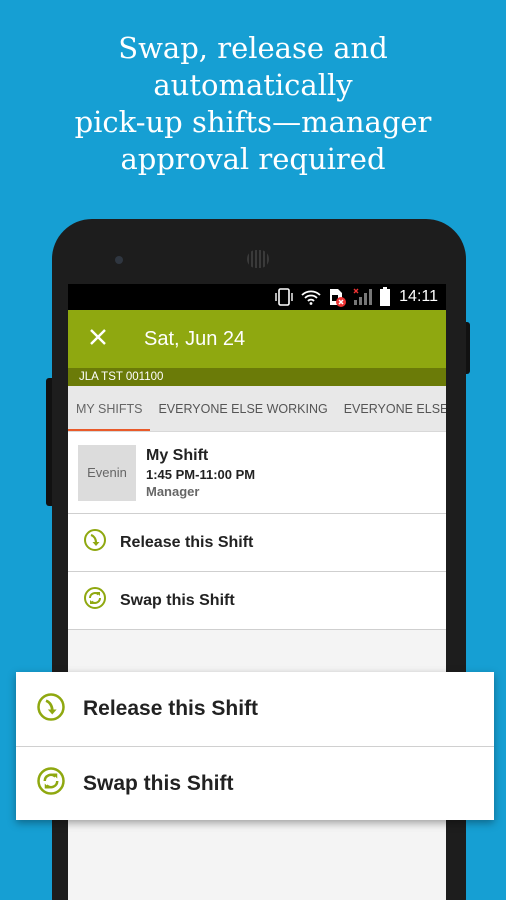 The image size is (506, 900). Describe the element at coordinates (255, 783) in the screenshot. I see `swap-shift-callout-button: Swap this Shift` at that location.